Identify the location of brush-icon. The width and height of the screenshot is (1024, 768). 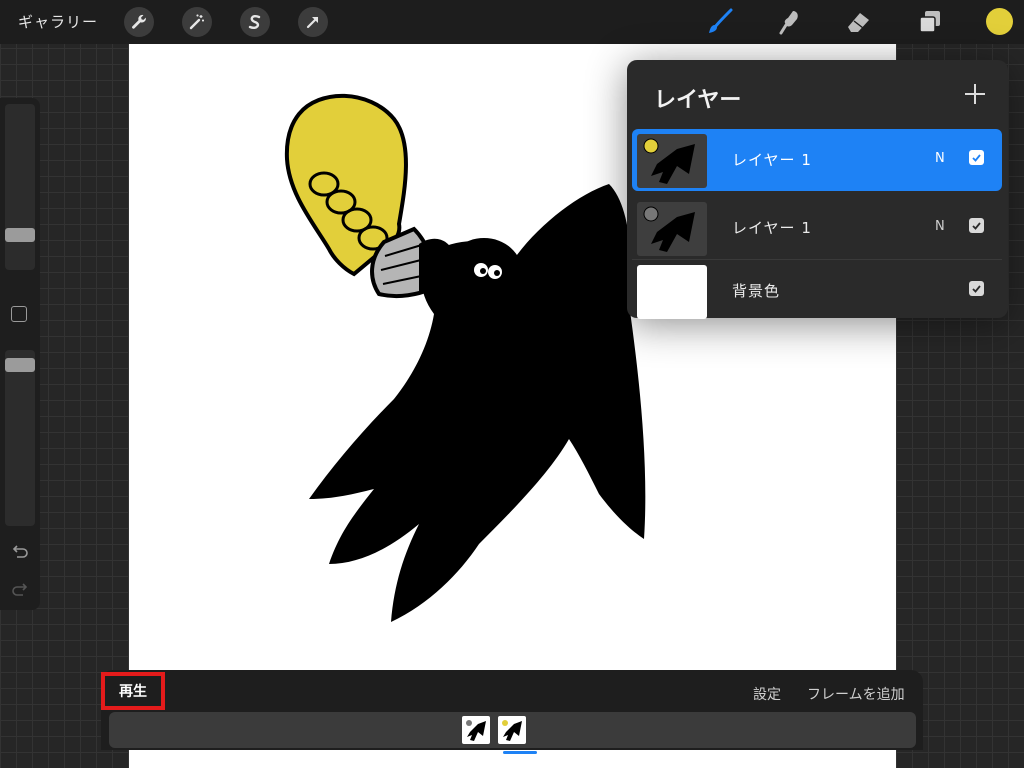
(720, 22).